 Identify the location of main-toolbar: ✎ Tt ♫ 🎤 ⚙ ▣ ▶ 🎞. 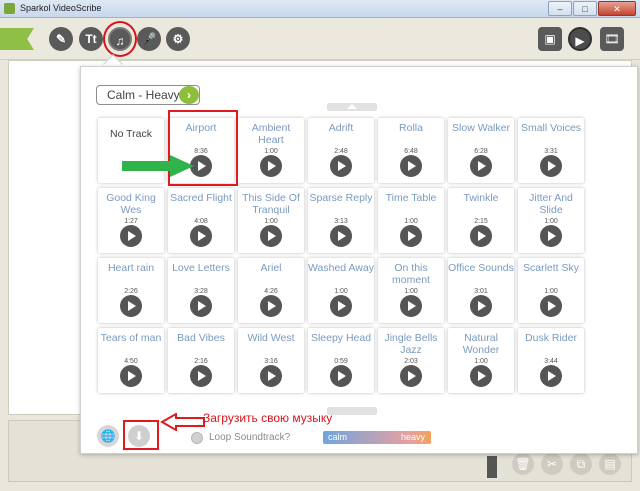
(320, 39).